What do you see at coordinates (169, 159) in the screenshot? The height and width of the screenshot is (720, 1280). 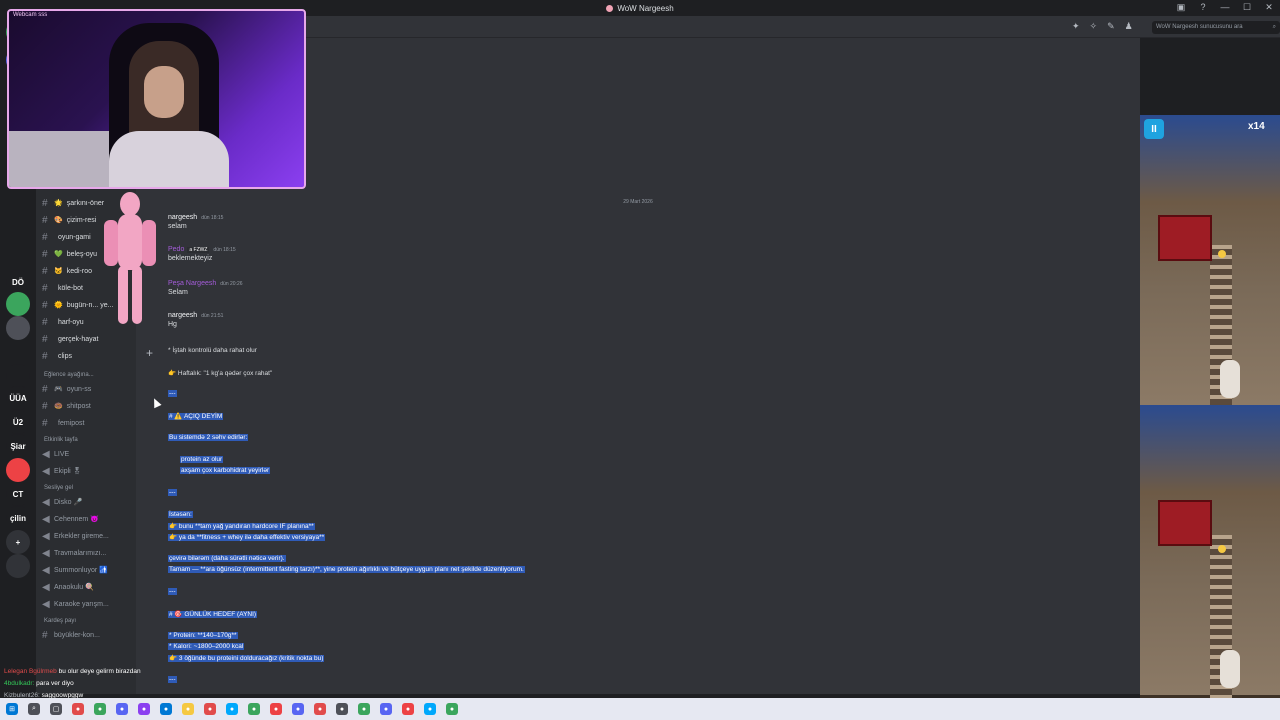 I see `webcam-shirt` at bounding box center [169, 159].